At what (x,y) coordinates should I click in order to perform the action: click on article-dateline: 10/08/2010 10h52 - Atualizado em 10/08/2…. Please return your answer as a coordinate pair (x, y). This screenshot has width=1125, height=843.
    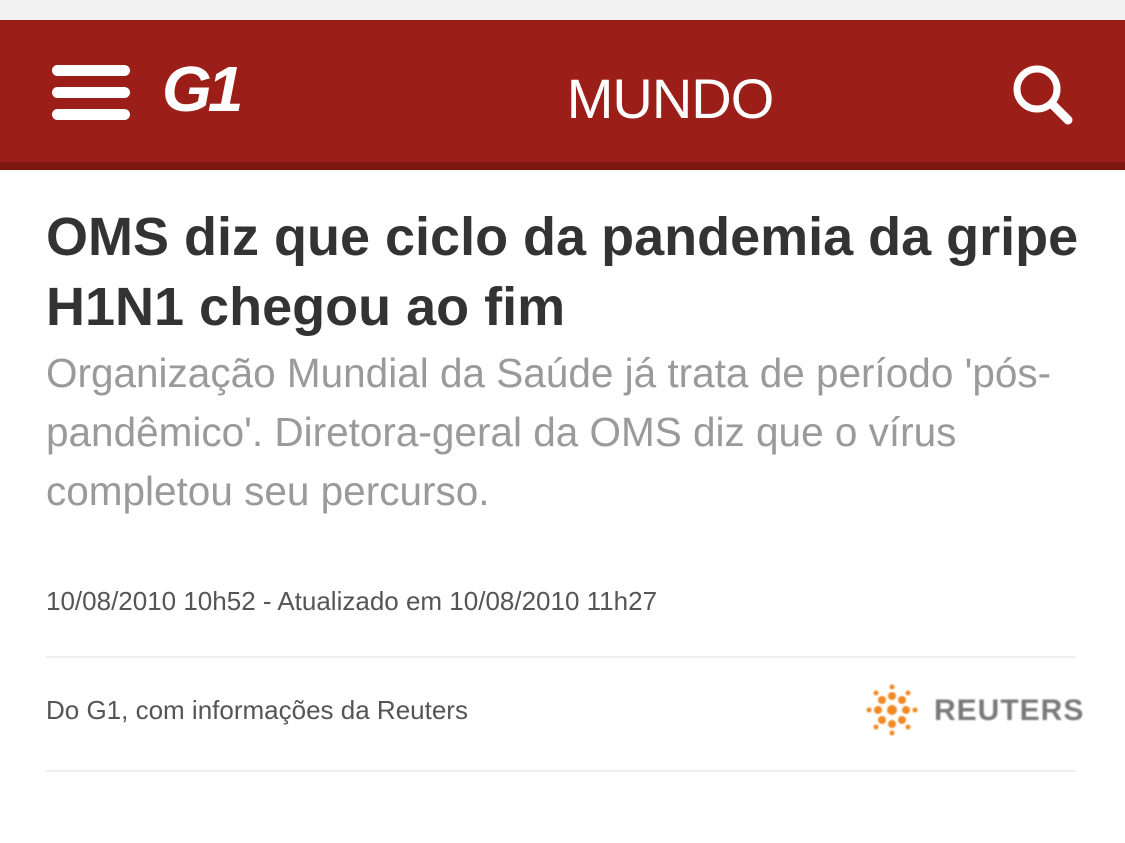
    Looking at the image, I should click on (352, 601).